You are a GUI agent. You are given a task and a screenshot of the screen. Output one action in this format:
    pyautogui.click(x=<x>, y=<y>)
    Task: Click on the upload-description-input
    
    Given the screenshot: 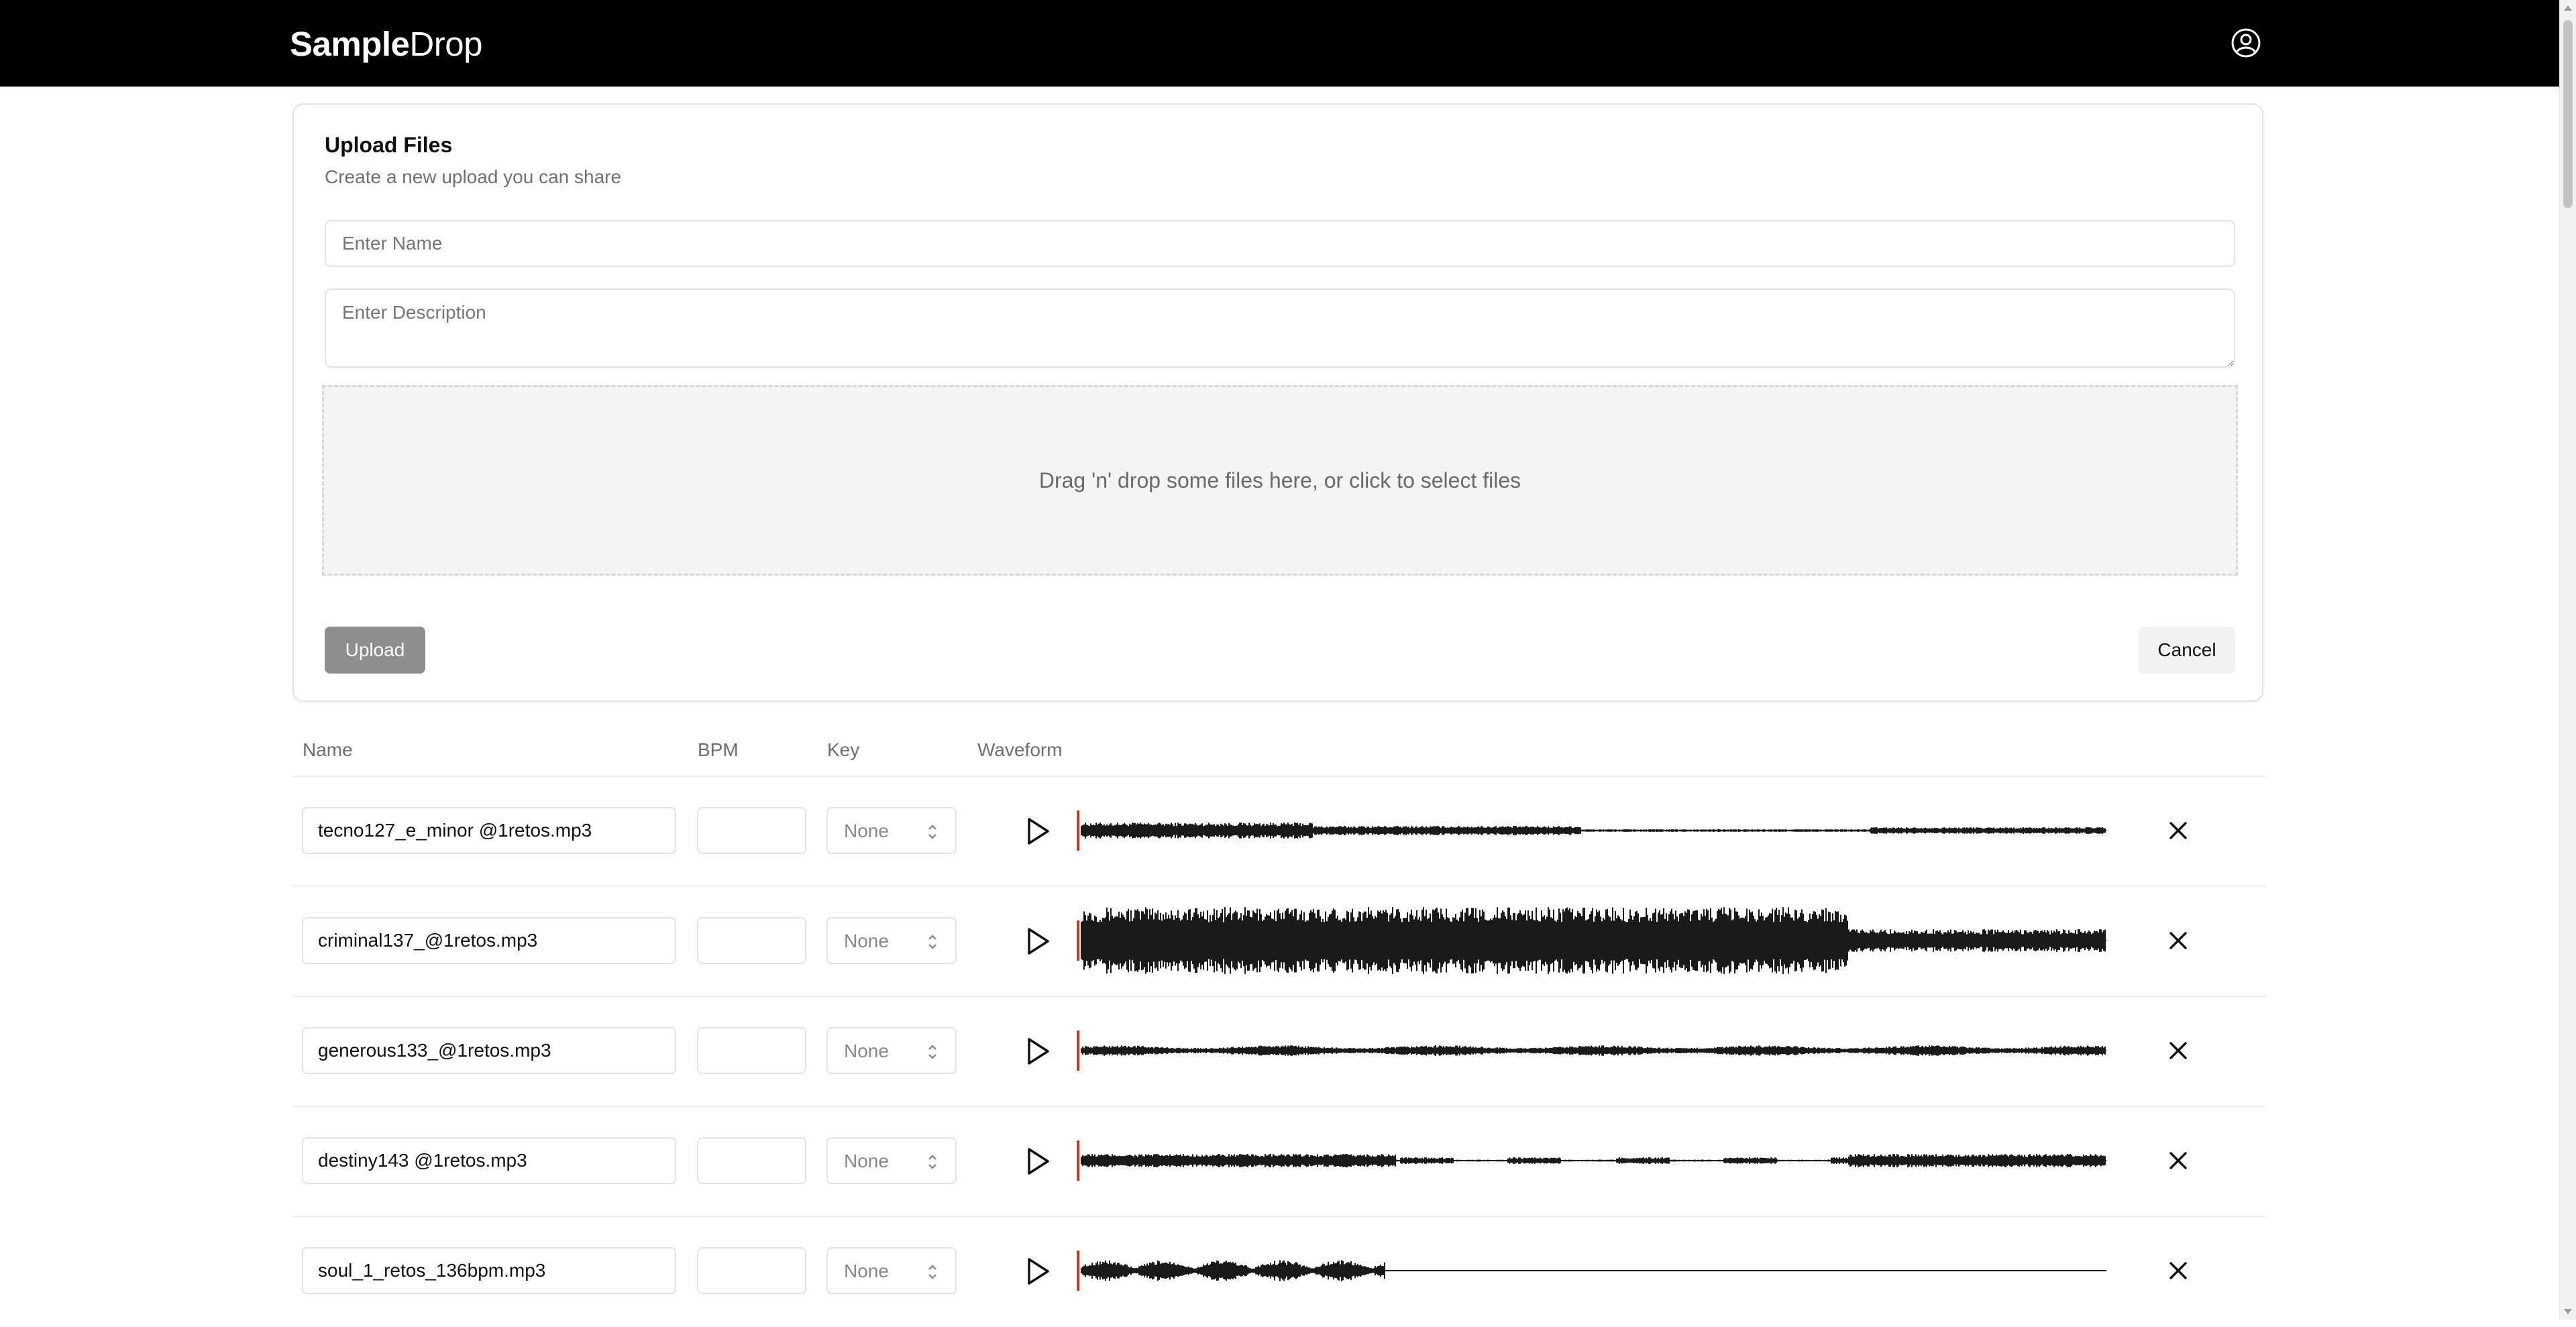 What is the action you would take?
    pyautogui.click(x=1280, y=328)
    